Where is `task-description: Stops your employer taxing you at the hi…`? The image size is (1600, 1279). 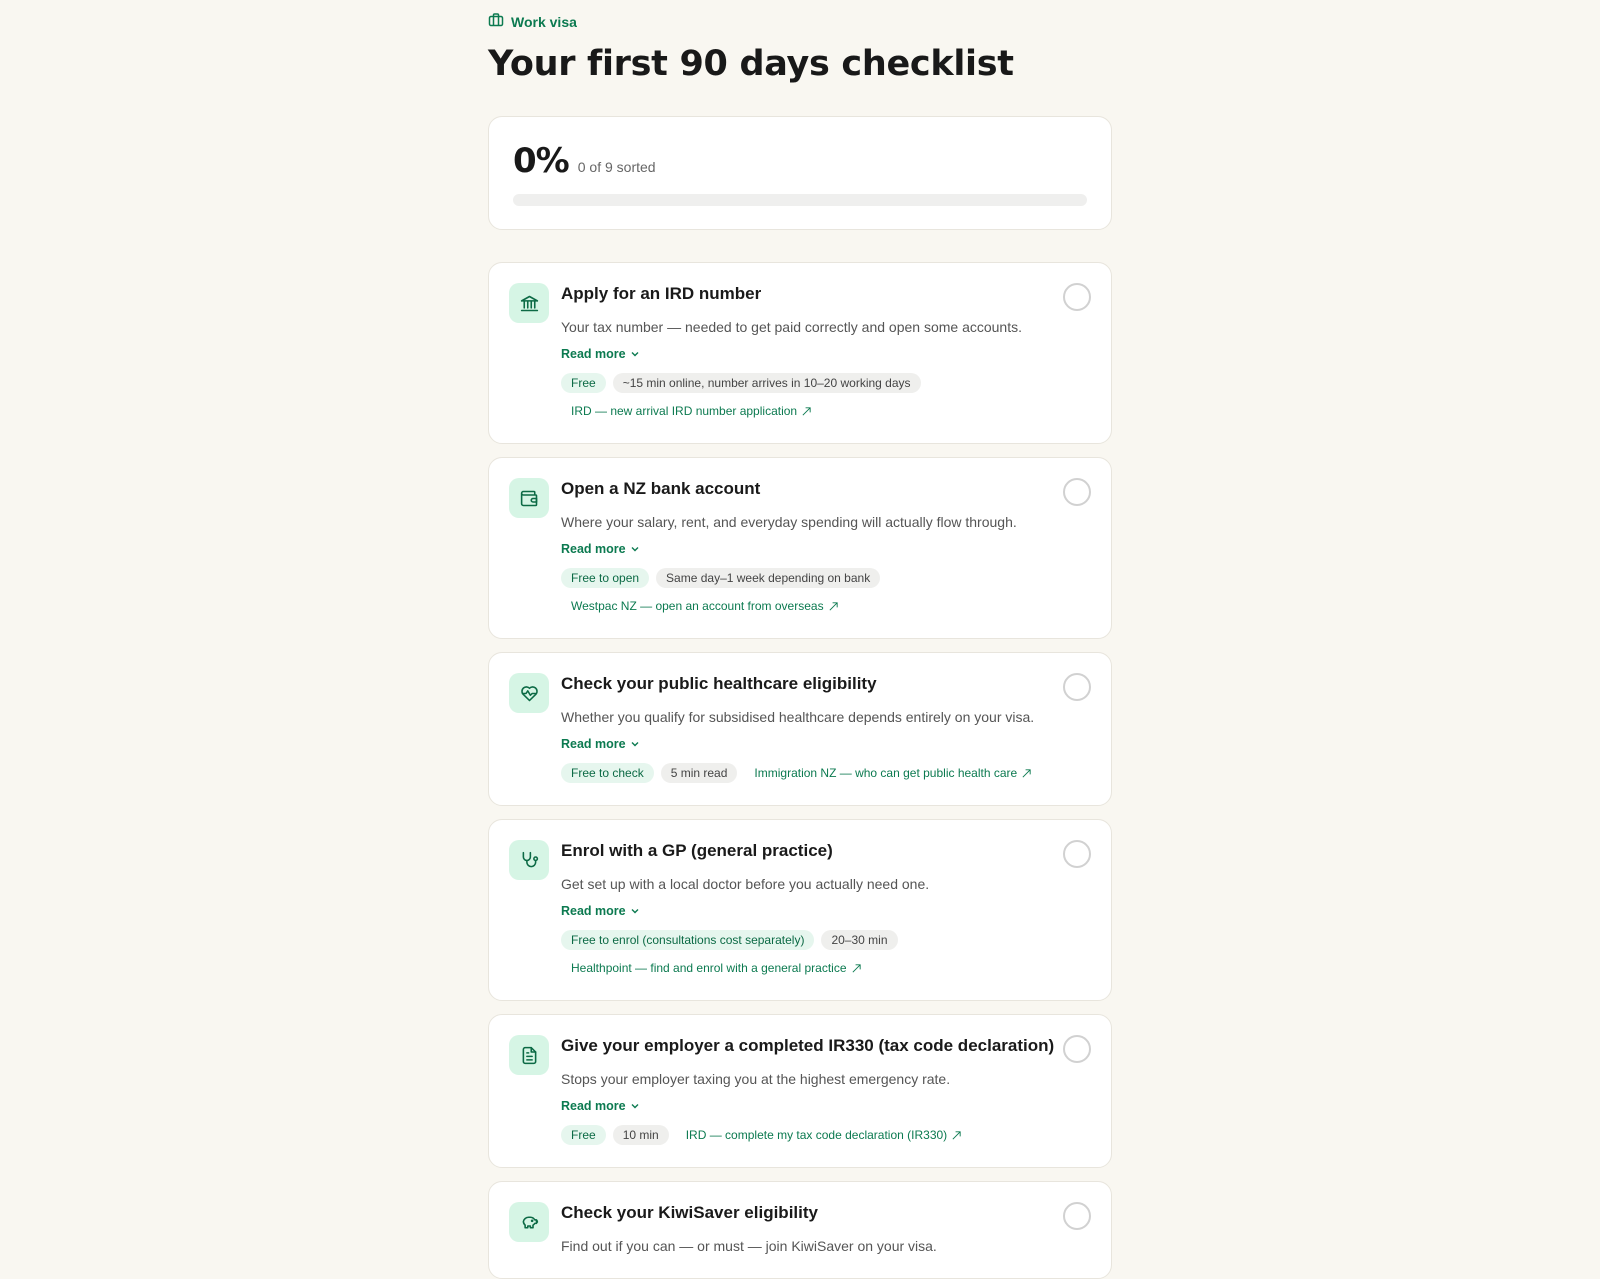
task-description: Stops your employer taxing you at the hi… is located at coordinates (756, 1079).